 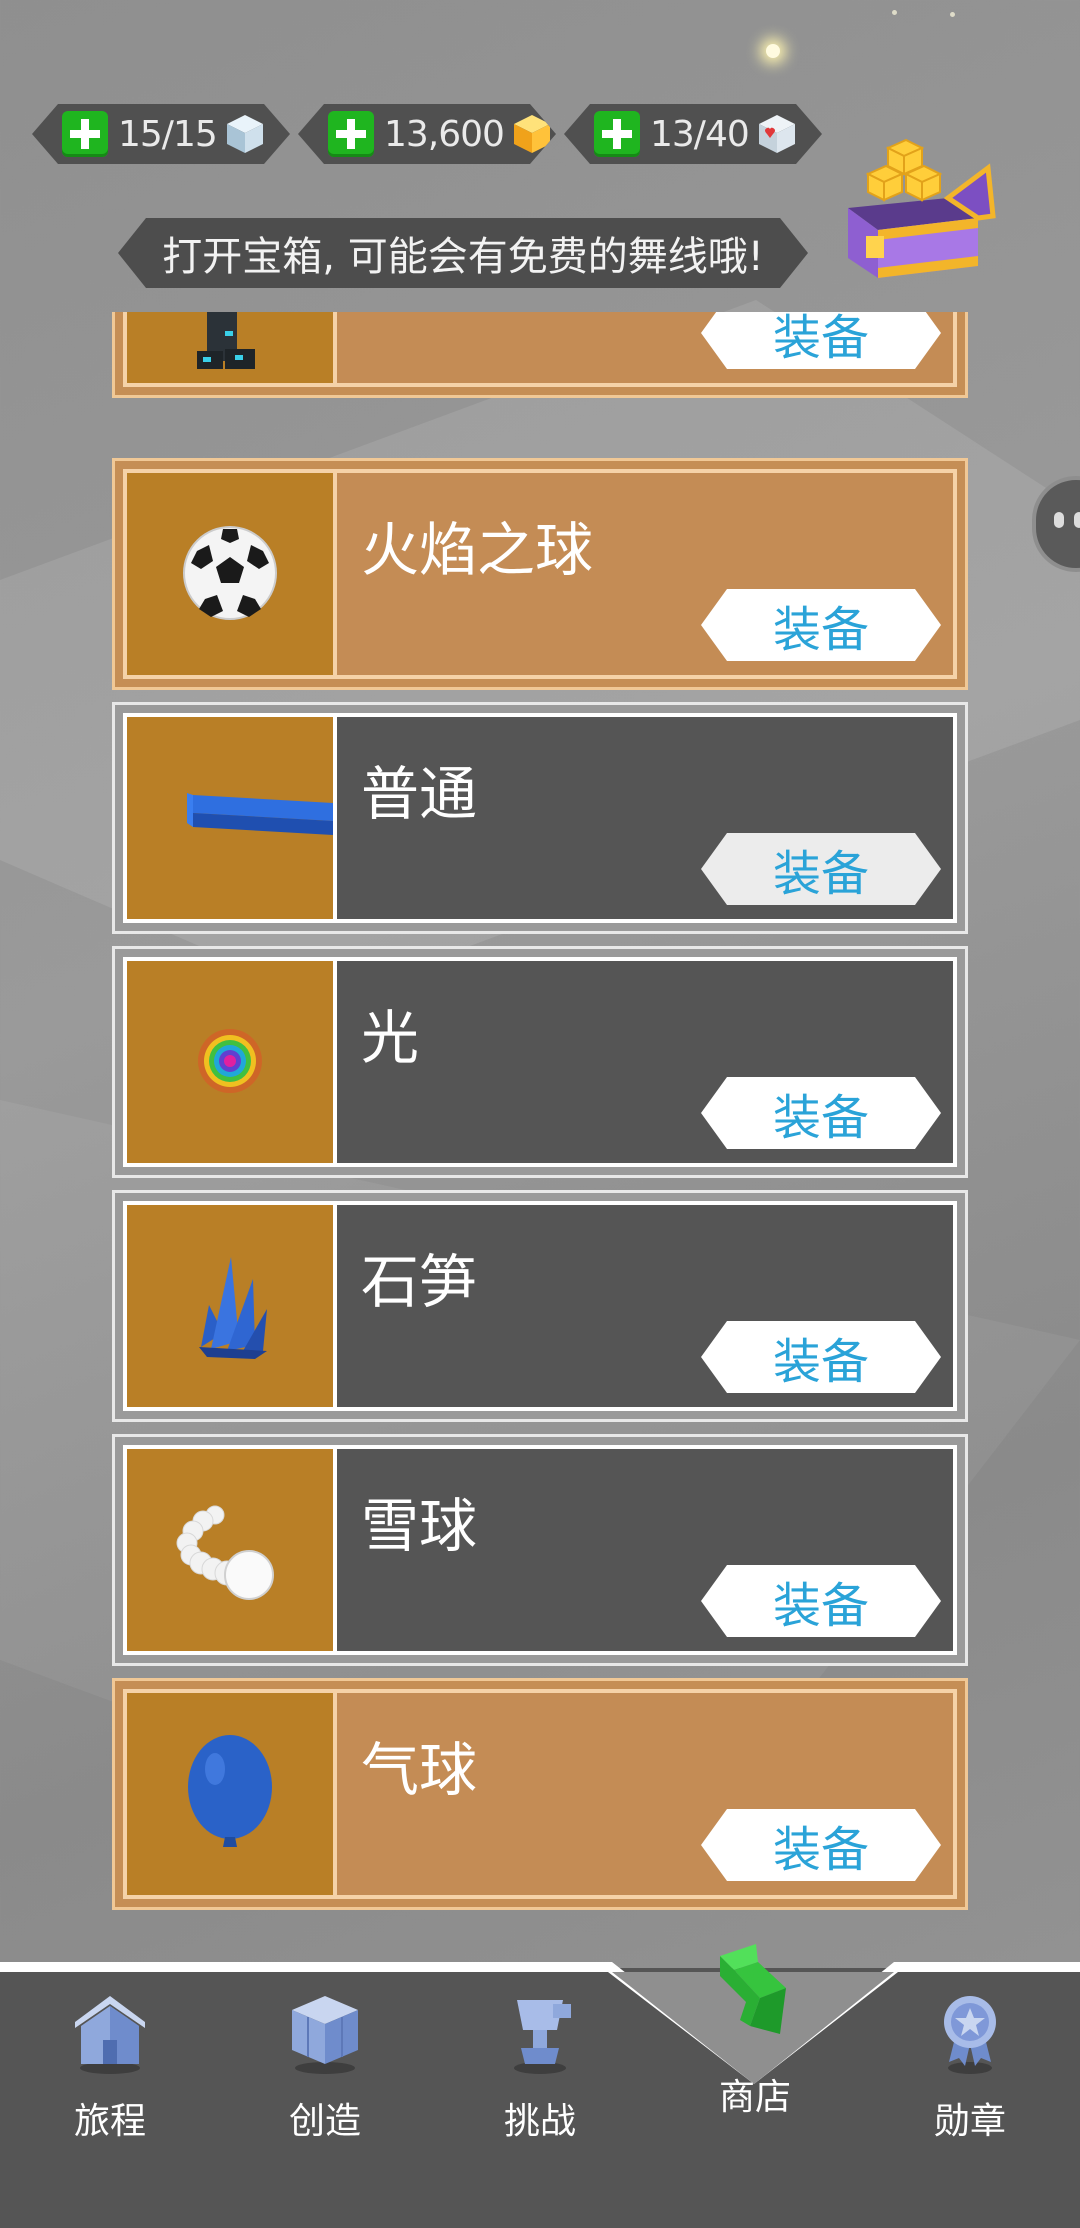 What do you see at coordinates (540, 1794) in the screenshot?
I see `list-item: 气球 装备` at bounding box center [540, 1794].